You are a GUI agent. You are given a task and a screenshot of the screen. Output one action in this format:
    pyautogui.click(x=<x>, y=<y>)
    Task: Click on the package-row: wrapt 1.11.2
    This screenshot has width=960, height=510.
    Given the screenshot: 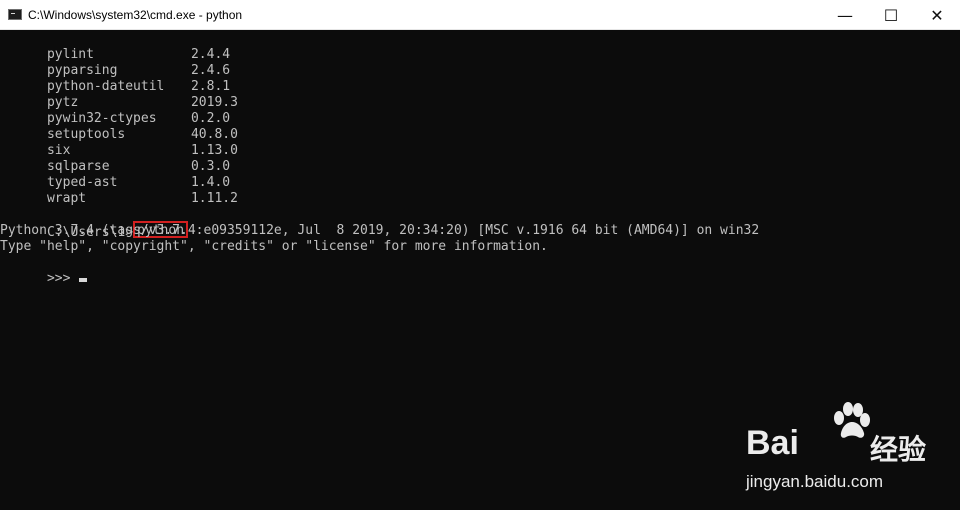 What is the action you would take?
    pyautogui.click(x=480, y=190)
    